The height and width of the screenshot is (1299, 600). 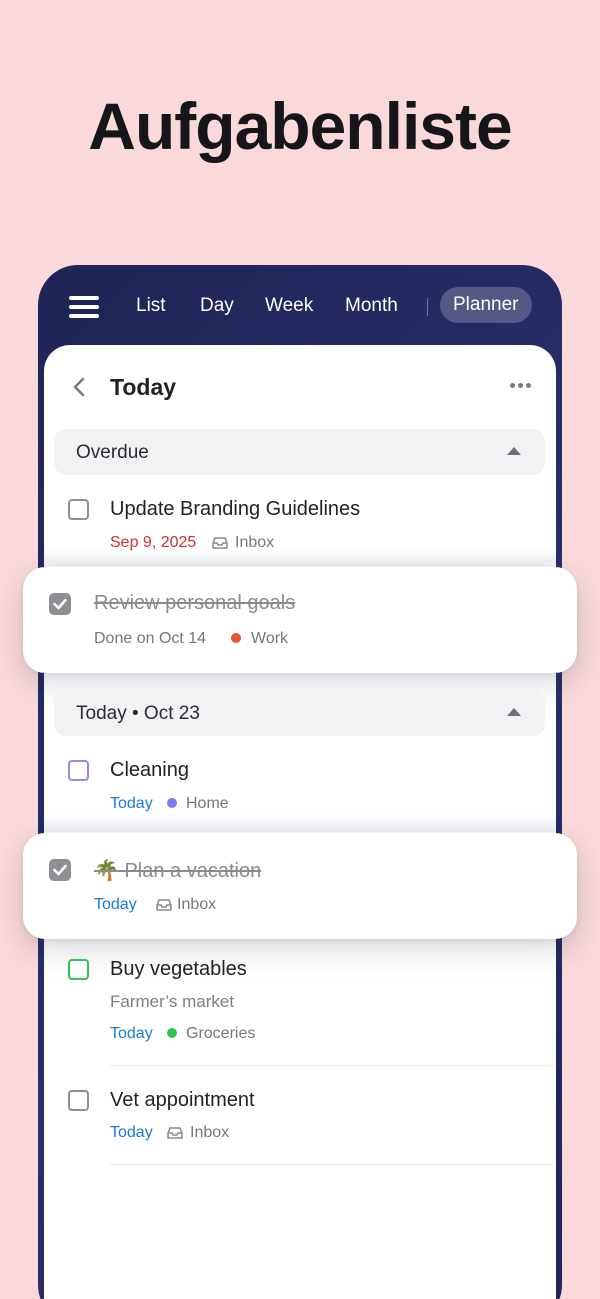 I want to click on task-title: Review personal goals, so click(x=194, y=603).